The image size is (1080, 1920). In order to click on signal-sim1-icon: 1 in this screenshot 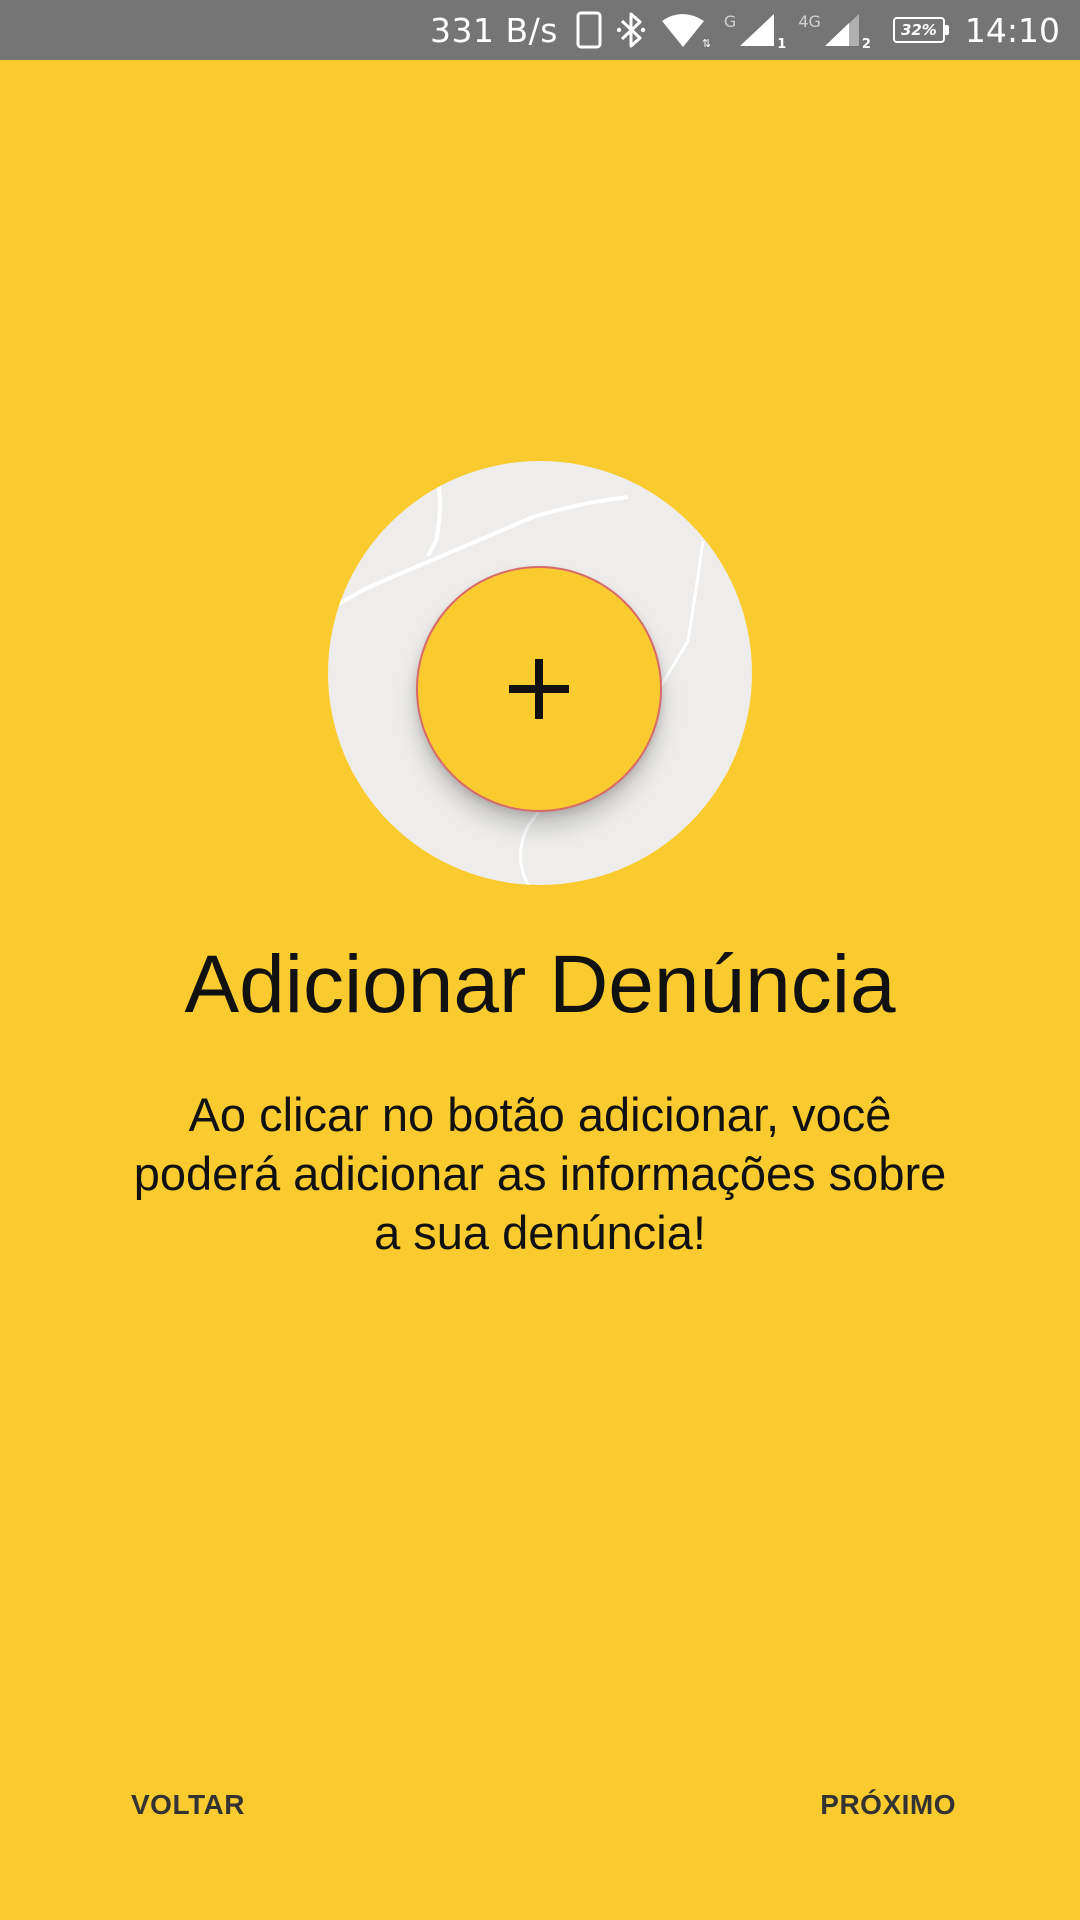, I will do `click(762, 32)`.